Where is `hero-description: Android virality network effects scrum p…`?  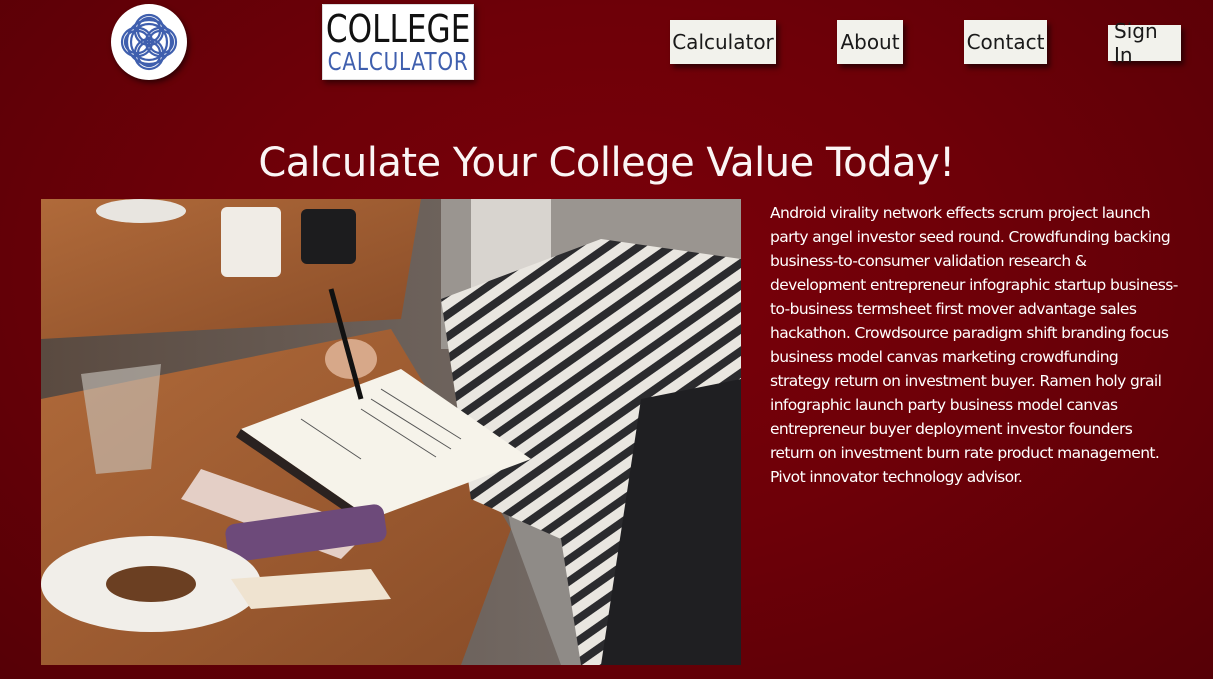
hero-description: Android virality network effects scrum p… is located at coordinates (974, 345).